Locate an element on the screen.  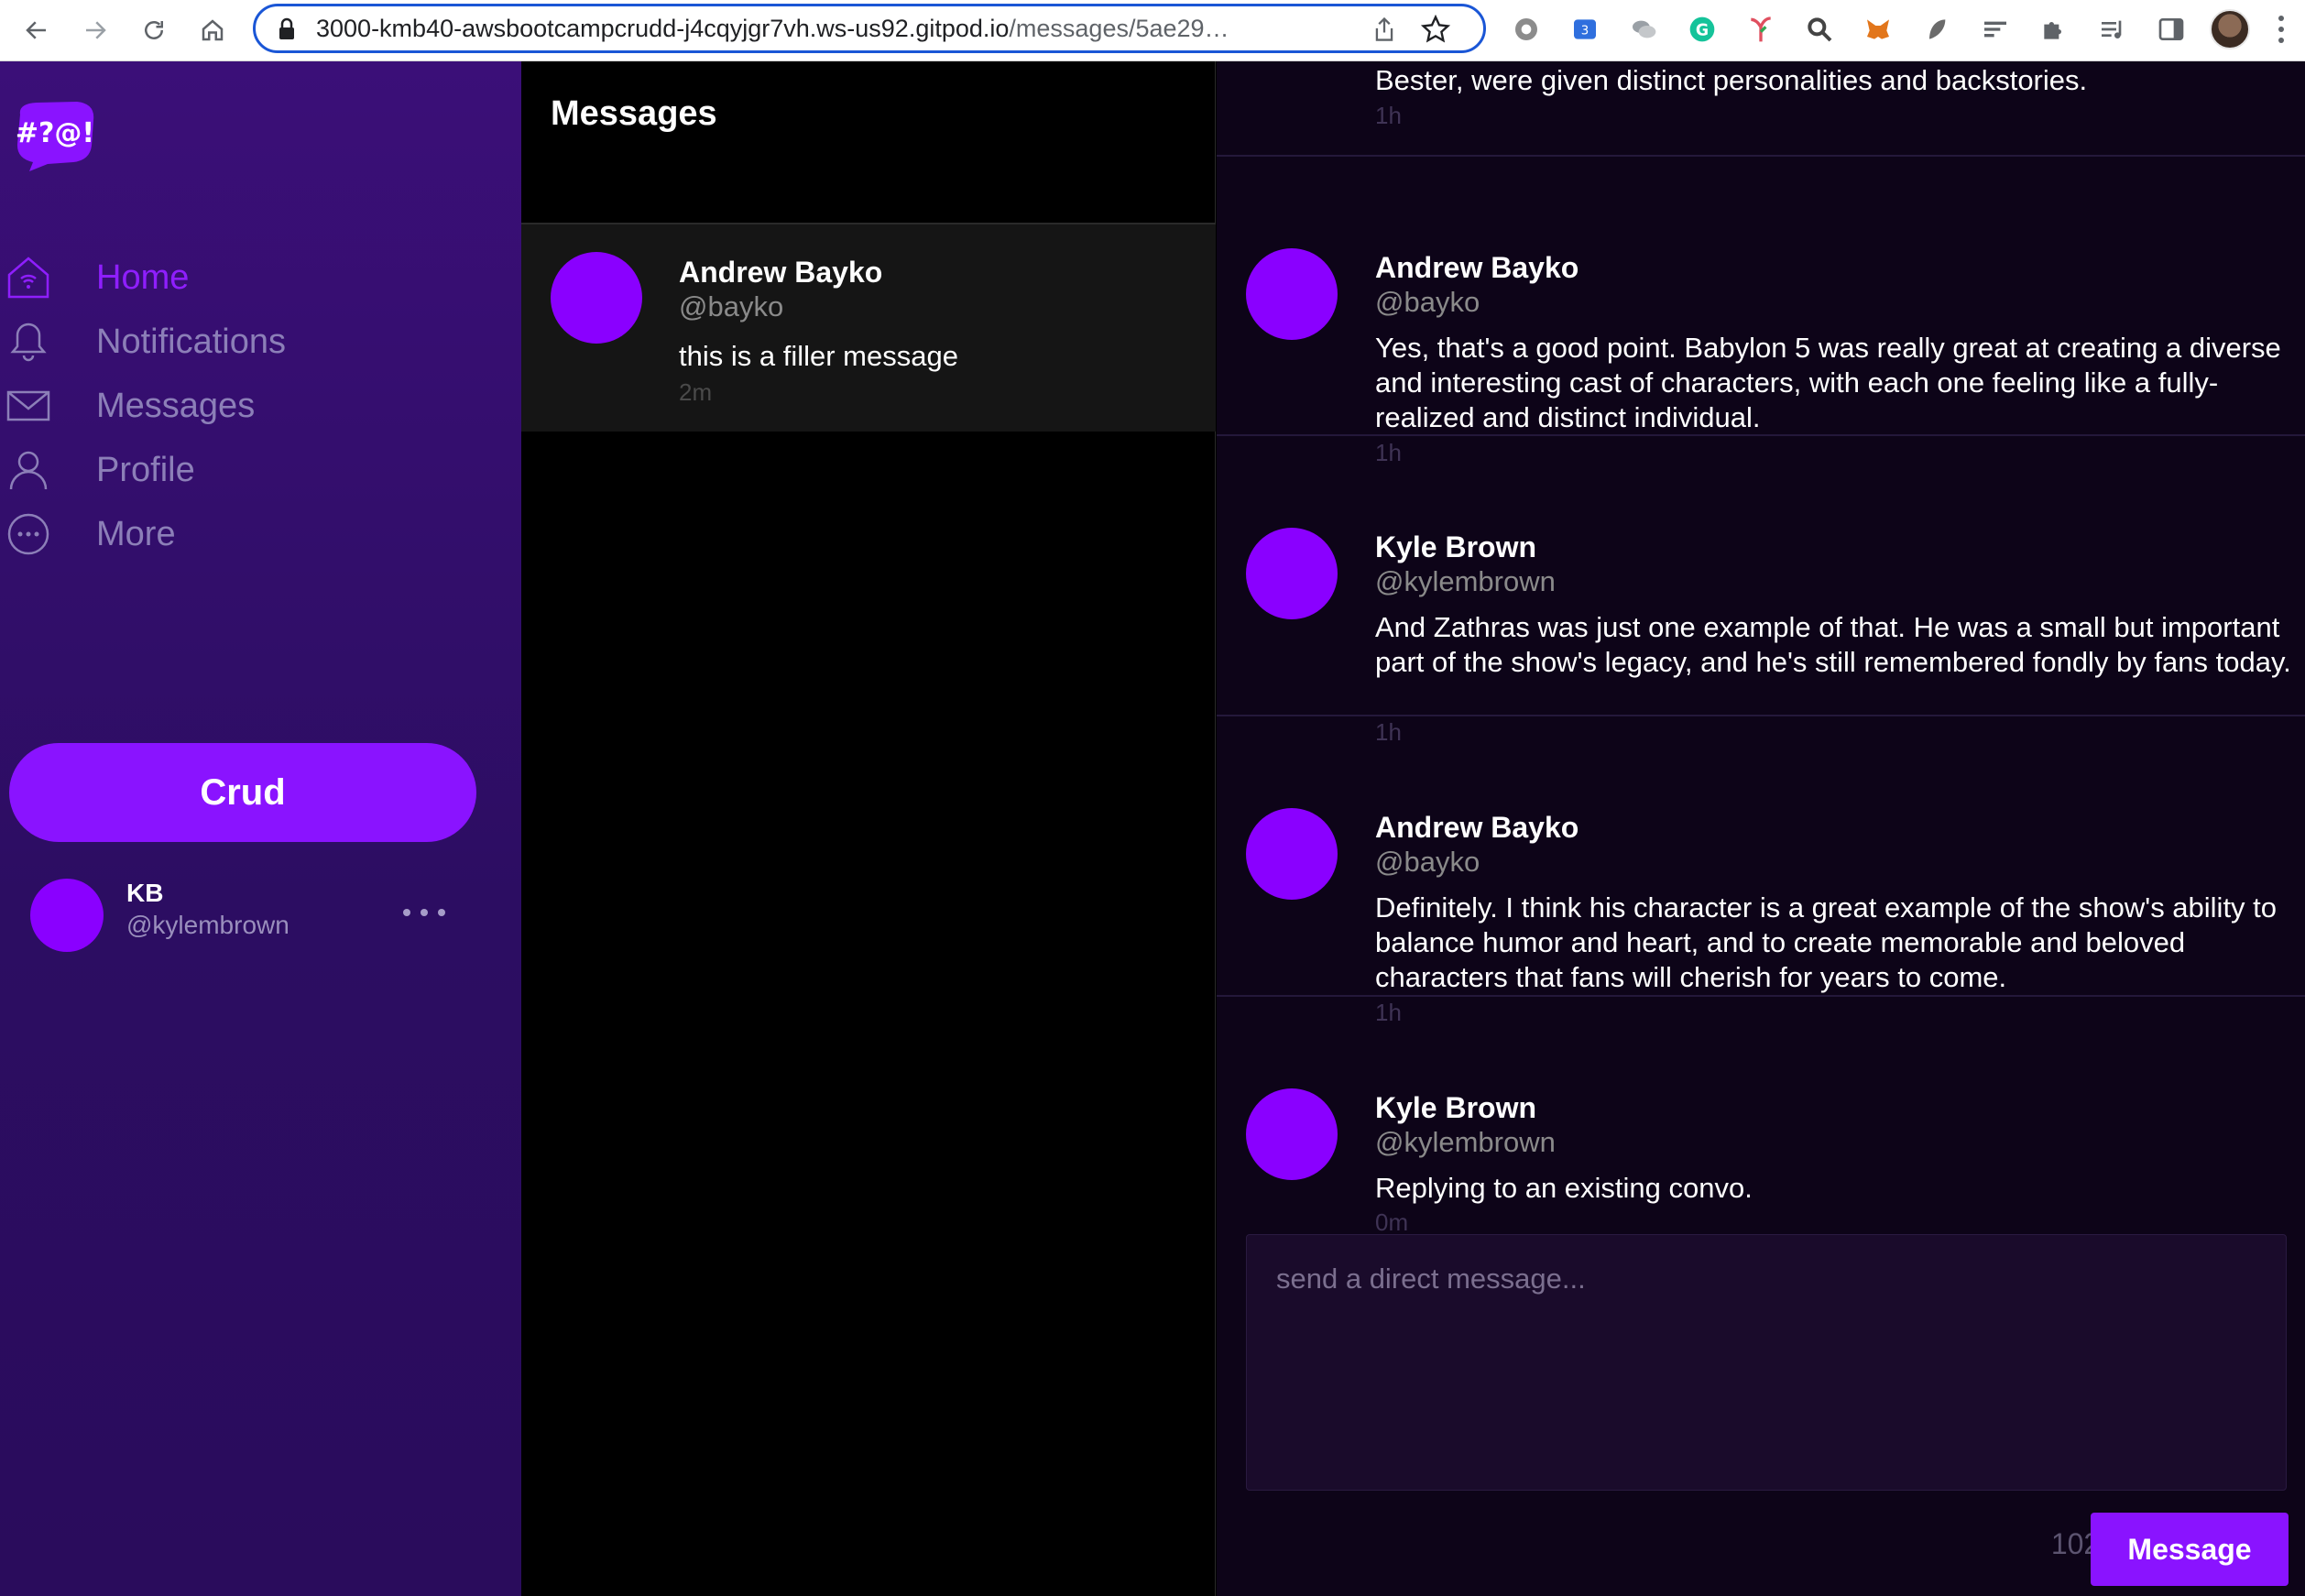
profile-card: KB @kylembrown is located at coordinates (257, 919).